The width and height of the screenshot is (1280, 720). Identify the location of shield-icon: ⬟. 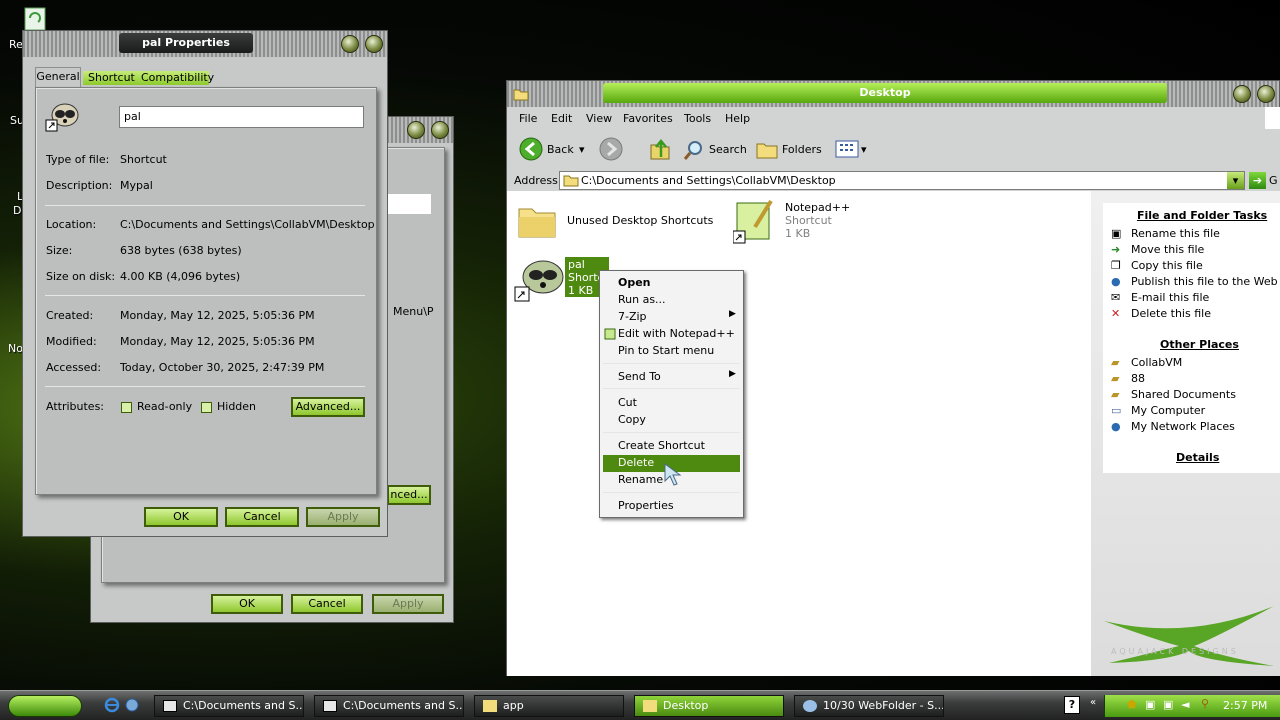
(1132, 704).